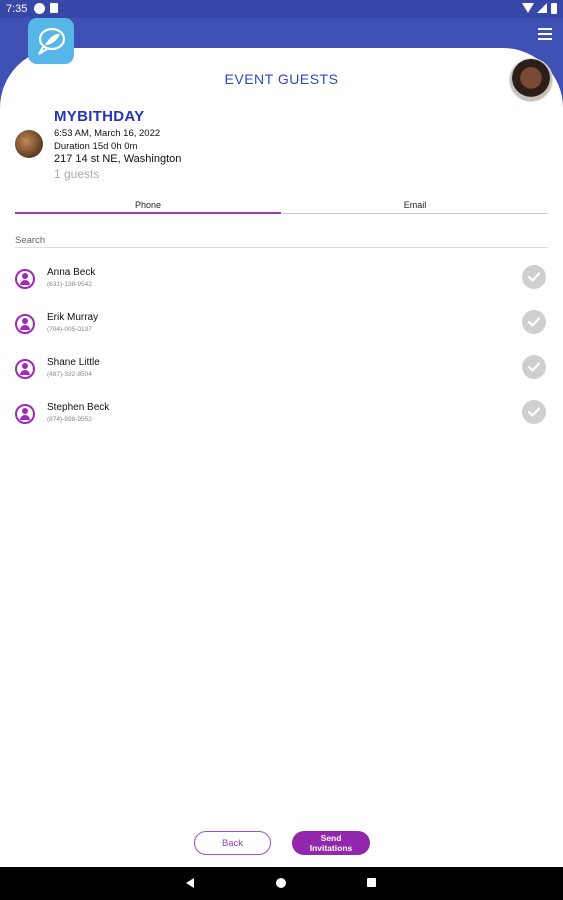 Image resolution: width=563 pixels, height=900 pixels. Describe the element at coordinates (281, 285) in the screenshot. I see `list-item: Anna Beck (631)-138-9542` at that location.